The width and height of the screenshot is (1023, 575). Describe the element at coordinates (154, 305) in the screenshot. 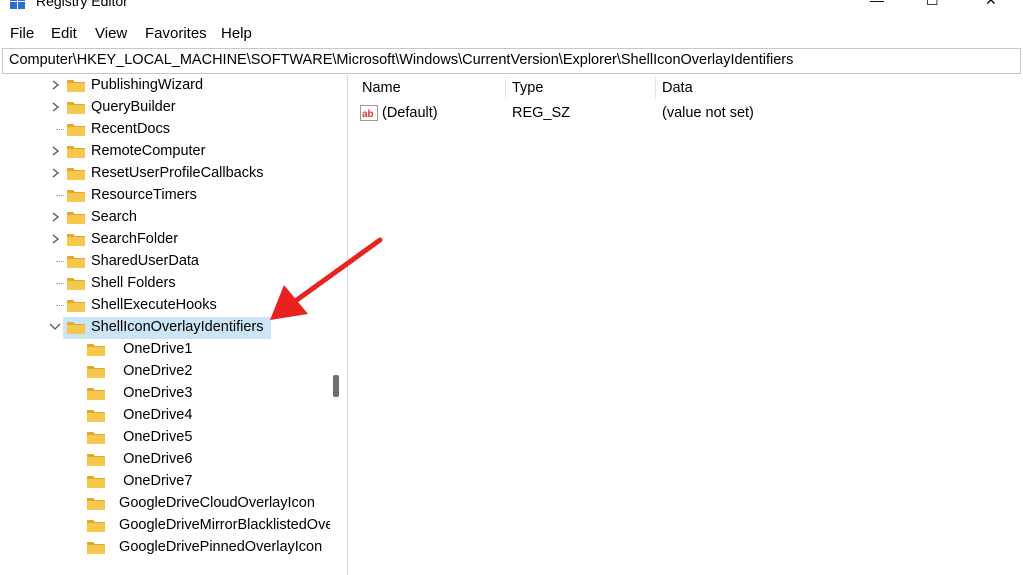

I see `tree-item-label: ShellExecuteHooks` at that location.